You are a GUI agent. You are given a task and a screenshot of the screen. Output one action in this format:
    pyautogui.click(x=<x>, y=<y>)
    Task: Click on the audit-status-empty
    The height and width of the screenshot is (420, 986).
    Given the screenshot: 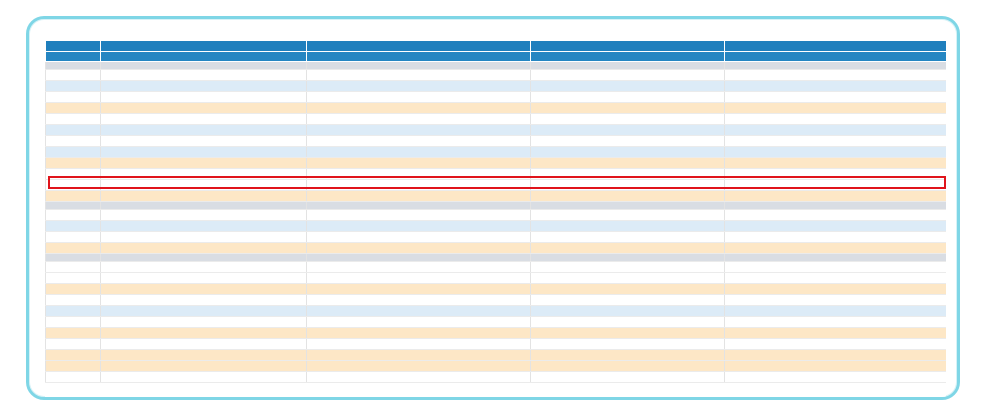 What is the action you would take?
    pyautogui.click(x=835, y=56)
    